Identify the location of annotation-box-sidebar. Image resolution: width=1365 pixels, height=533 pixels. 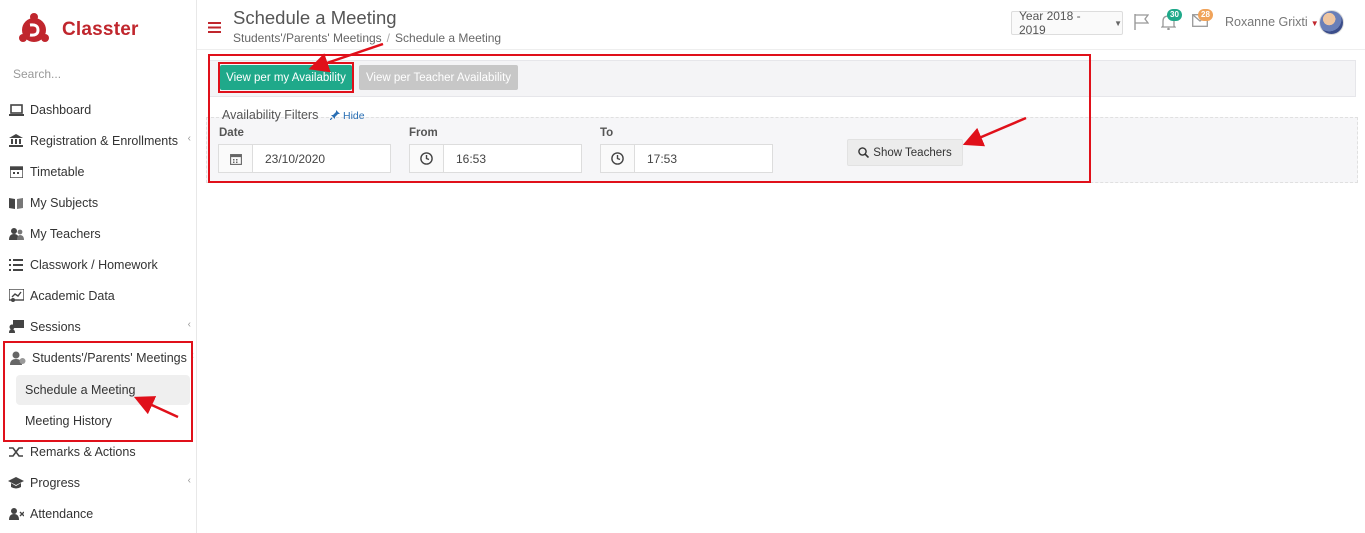
(98, 391).